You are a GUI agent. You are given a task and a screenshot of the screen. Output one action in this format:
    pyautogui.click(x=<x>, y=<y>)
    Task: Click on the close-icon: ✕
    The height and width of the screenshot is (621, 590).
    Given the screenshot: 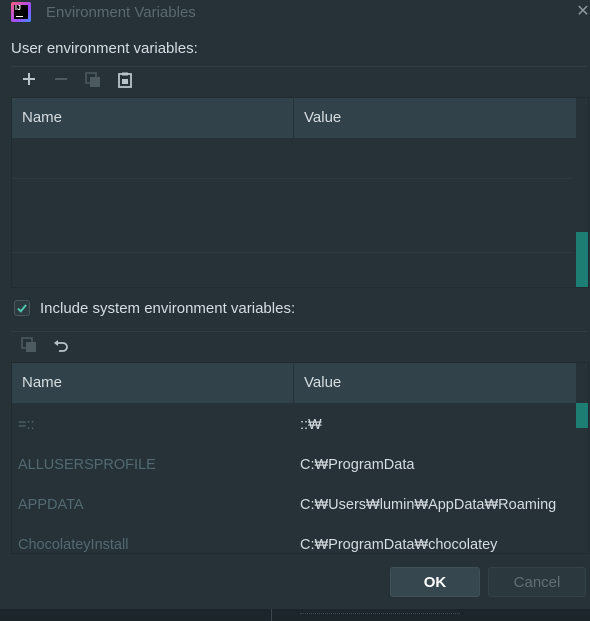 What is the action you would take?
    pyautogui.click(x=582, y=12)
    